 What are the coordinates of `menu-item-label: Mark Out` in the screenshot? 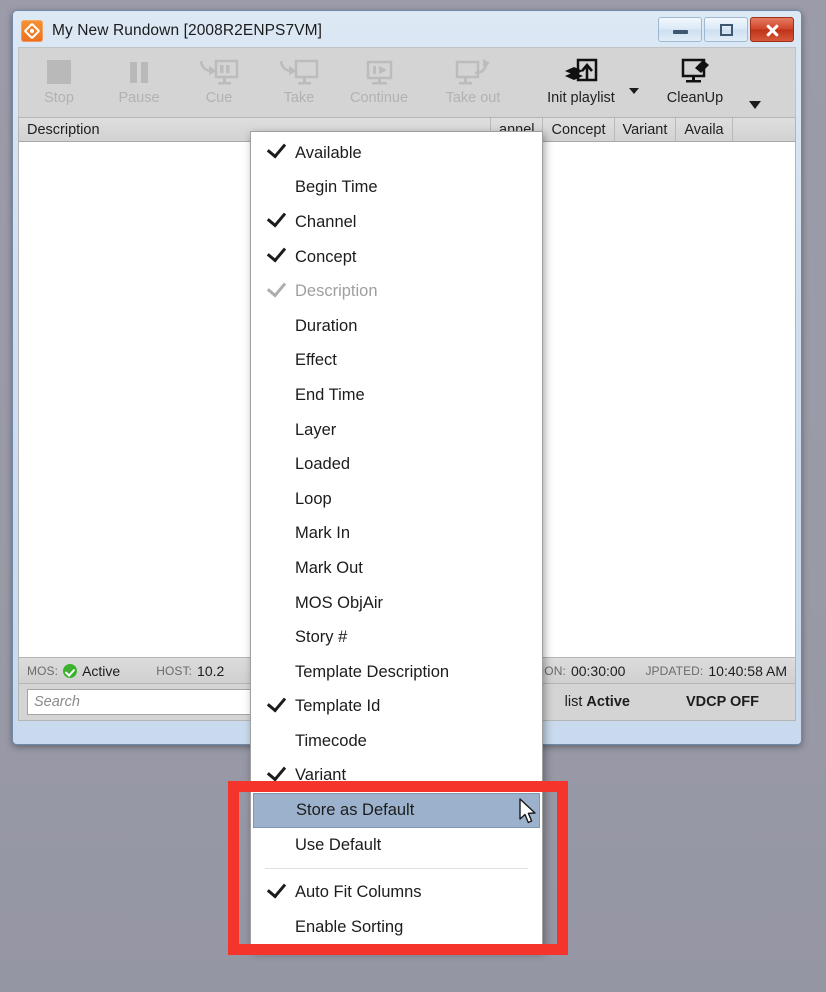 It's located at (329, 567).